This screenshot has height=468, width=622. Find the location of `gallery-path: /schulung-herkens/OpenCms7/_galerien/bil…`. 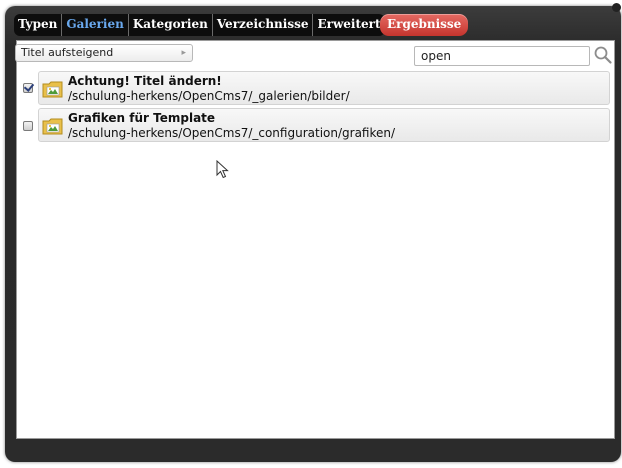

gallery-path: /schulung-herkens/OpenCms7/_galerien/bil… is located at coordinates (209, 96).